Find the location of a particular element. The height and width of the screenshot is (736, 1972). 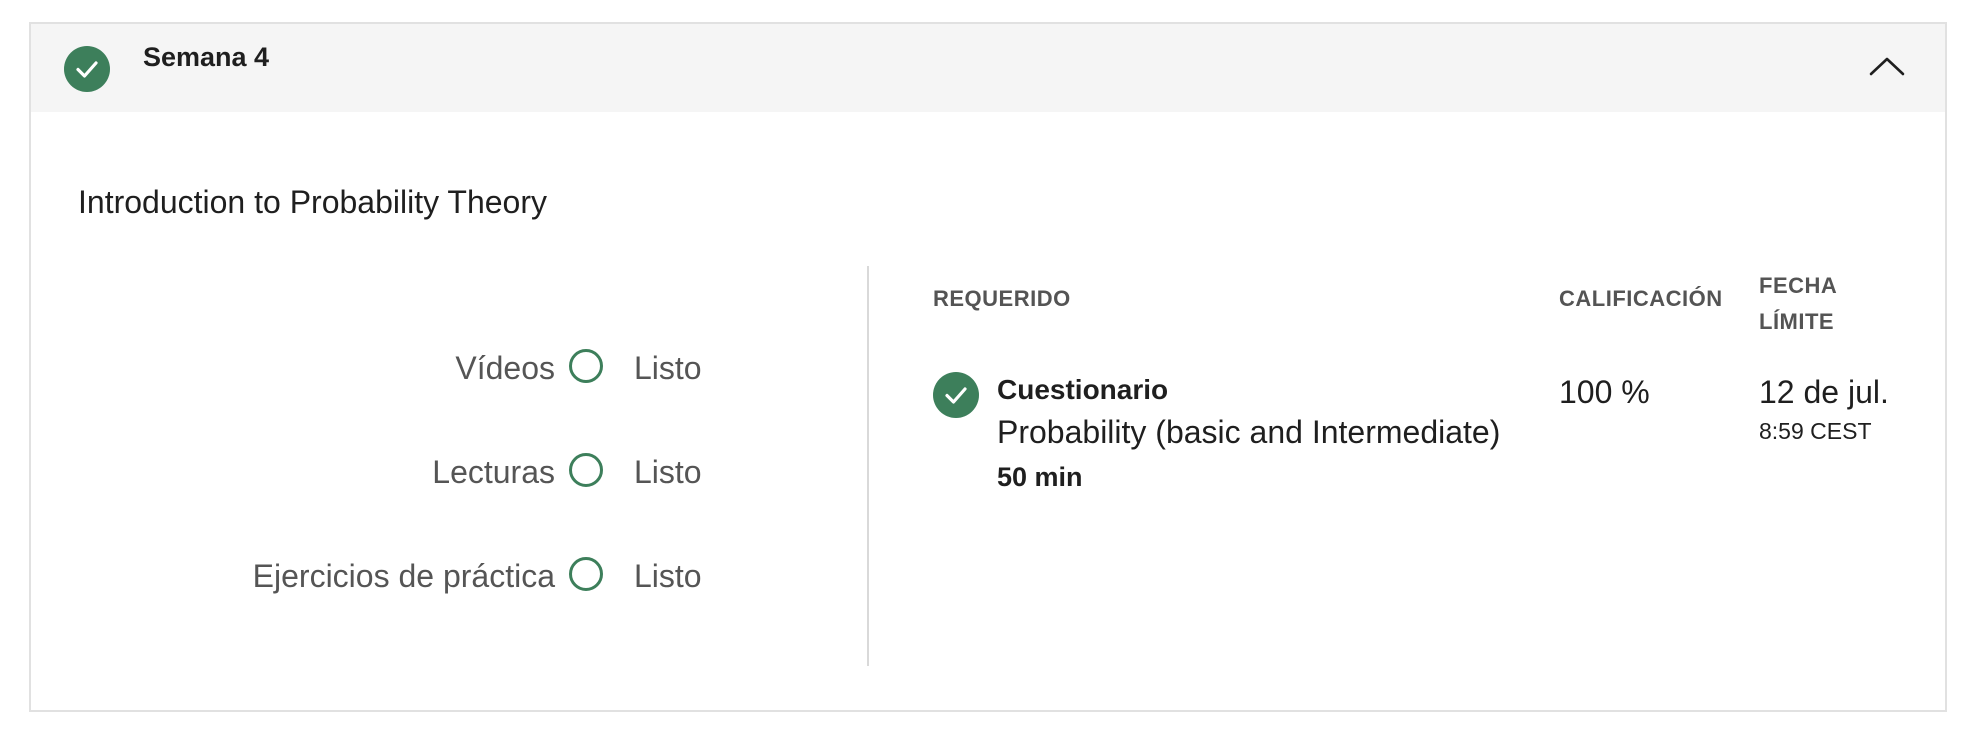

progress-label: Vídeos is located at coordinates (505, 368).